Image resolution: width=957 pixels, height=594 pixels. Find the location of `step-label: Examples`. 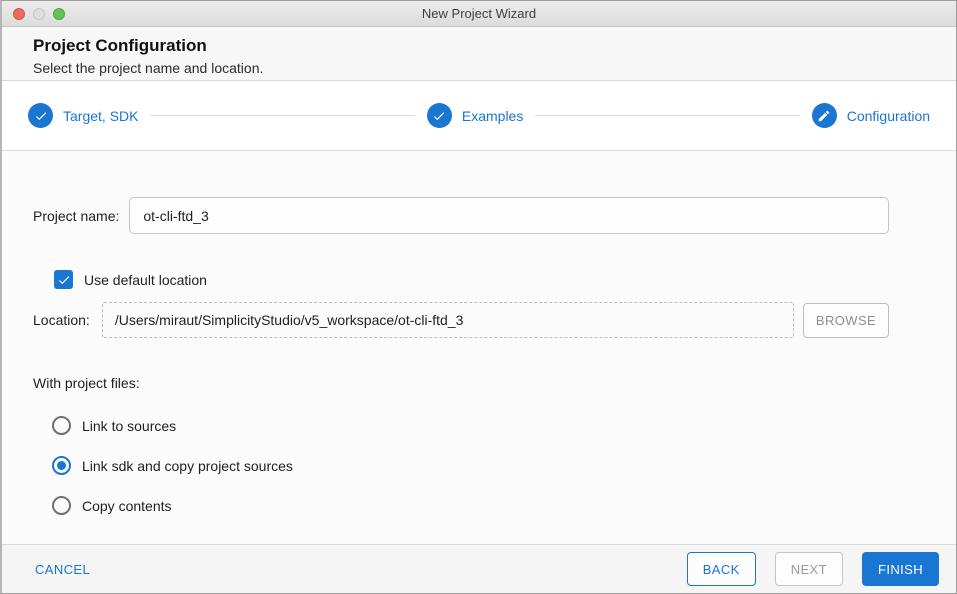

step-label: Examples is located at coordinates (492, 115).